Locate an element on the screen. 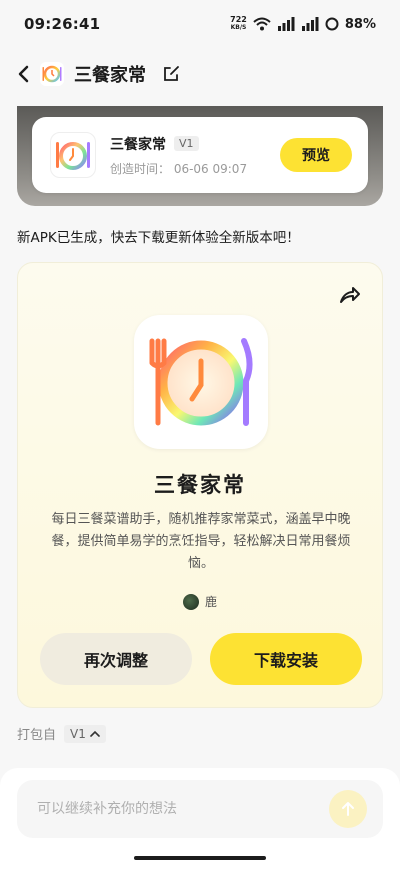 This screenshot has height=870, width=400. adjust-again-button: 再次调整 is located at coordinates (116, 659).